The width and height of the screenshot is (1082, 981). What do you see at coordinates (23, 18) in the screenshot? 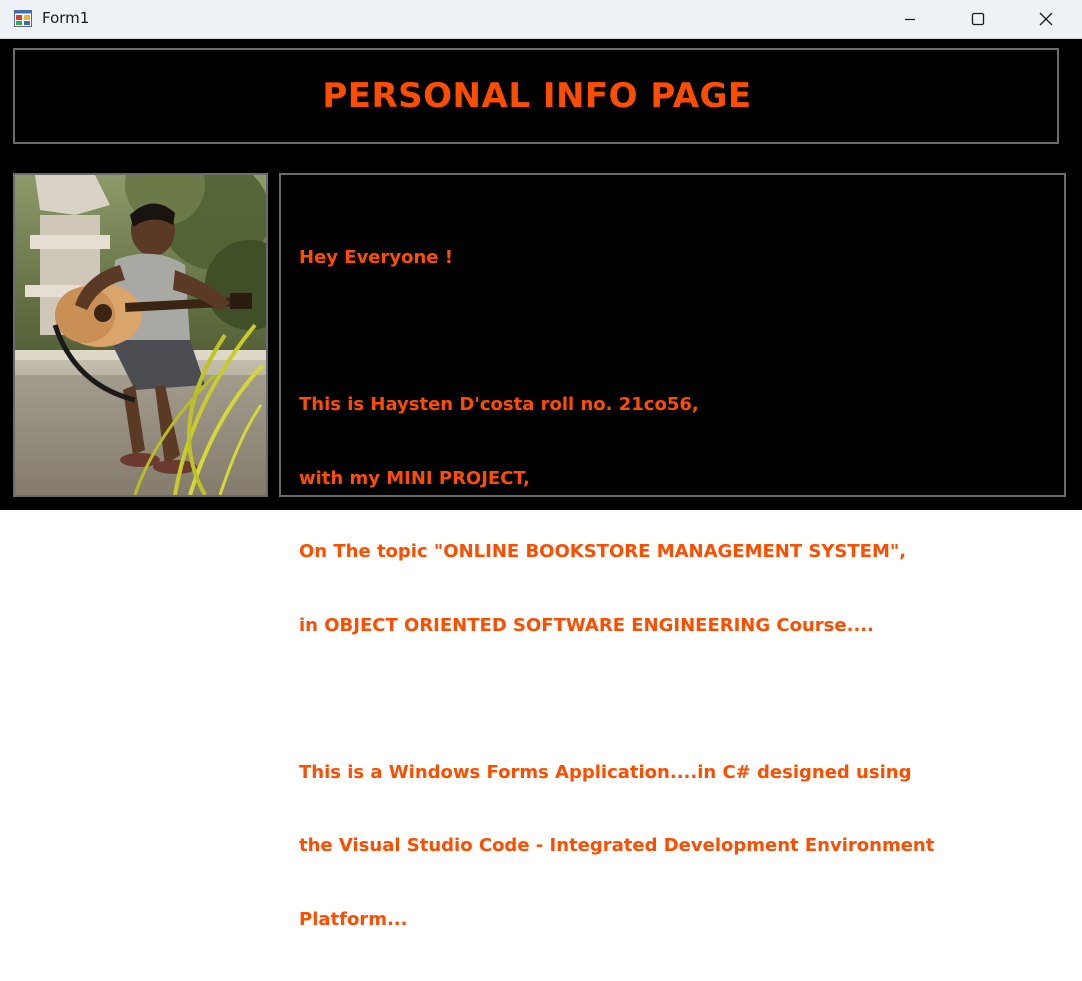
I see `app-icon` at bounding box center [23, 18].